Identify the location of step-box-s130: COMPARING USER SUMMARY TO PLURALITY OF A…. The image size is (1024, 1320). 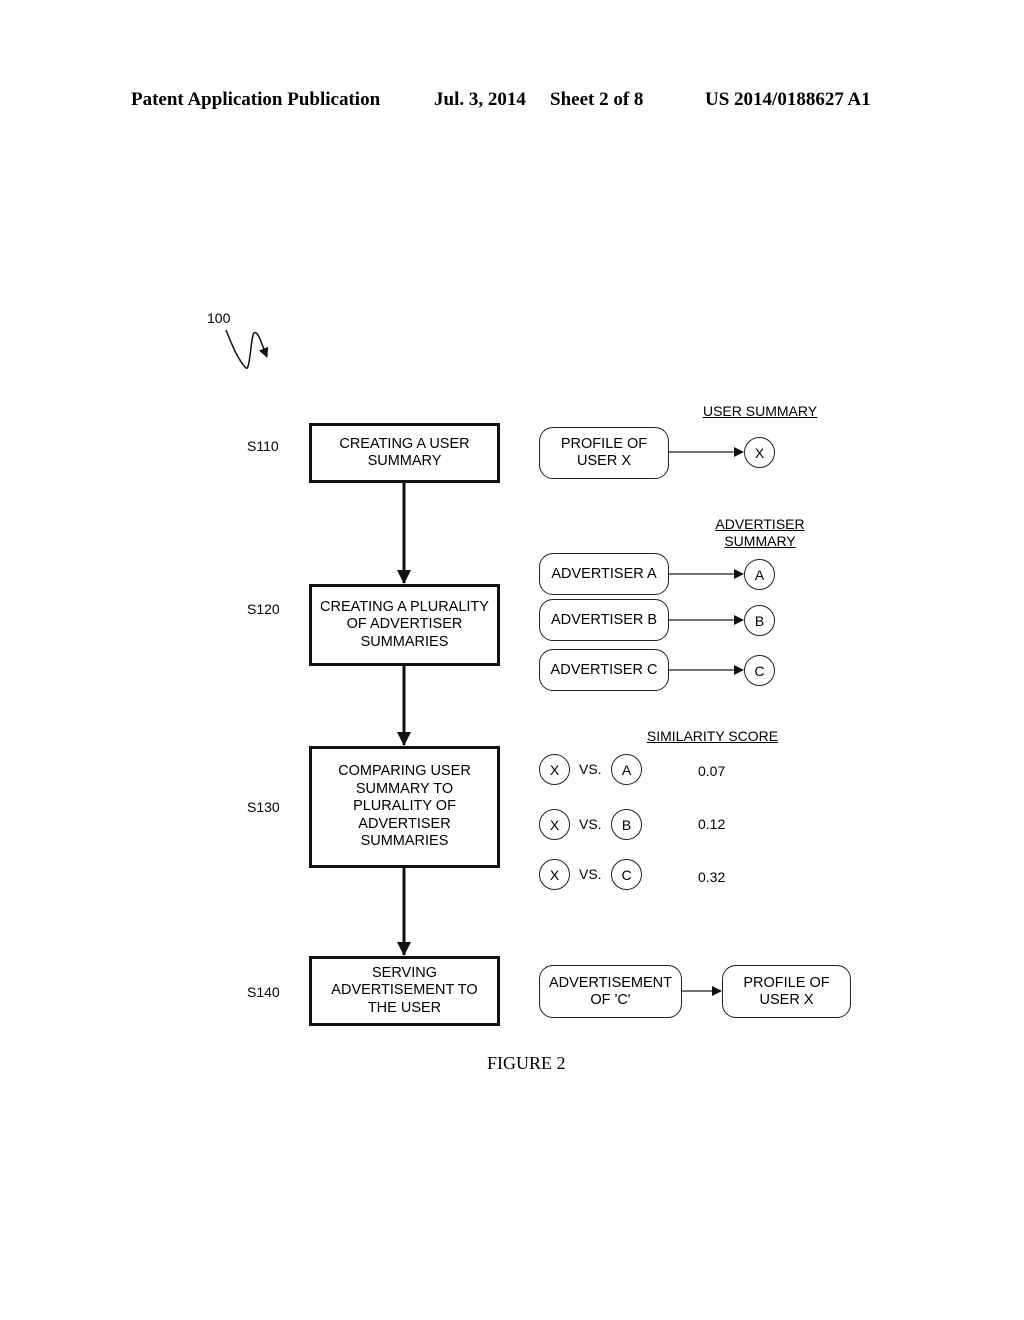
(404, 807).